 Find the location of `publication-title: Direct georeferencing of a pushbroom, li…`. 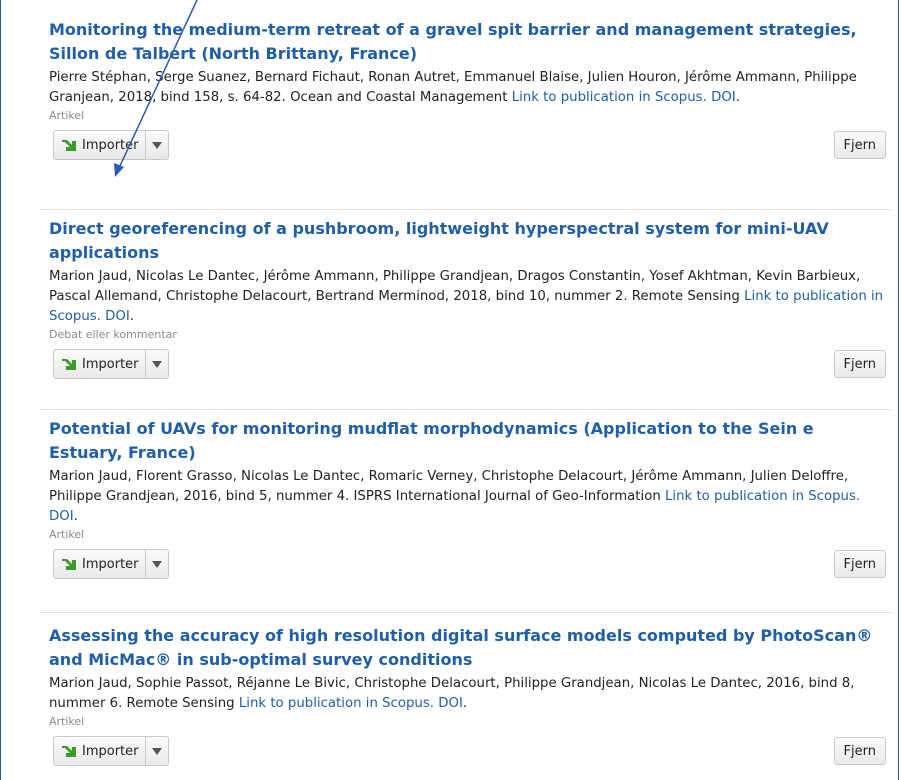

publication-title: Direct georeferencing of a pushbroom, li… is located at coordinates (469, 241).